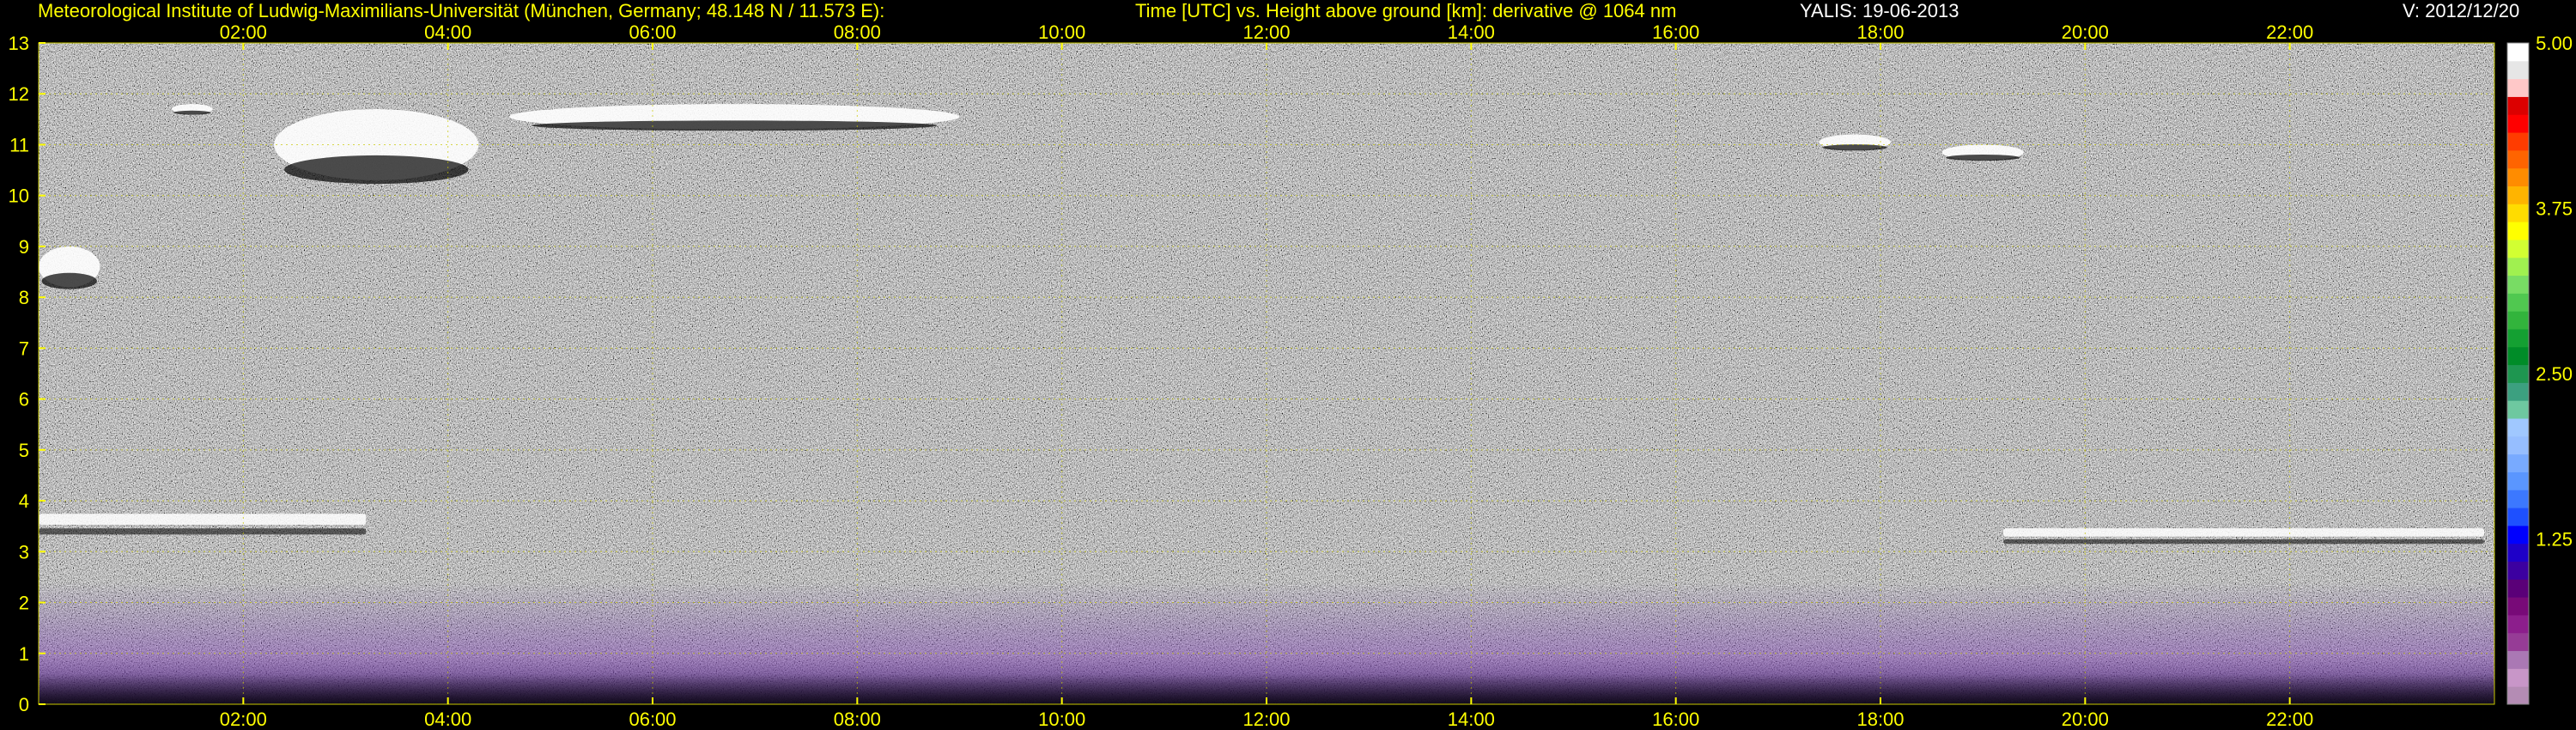 The image size is (2576, 730). Describe the element at coordinates (2289, 719) in the screenshot. I see `x-tick-label-bottom: 22:00` at that location.